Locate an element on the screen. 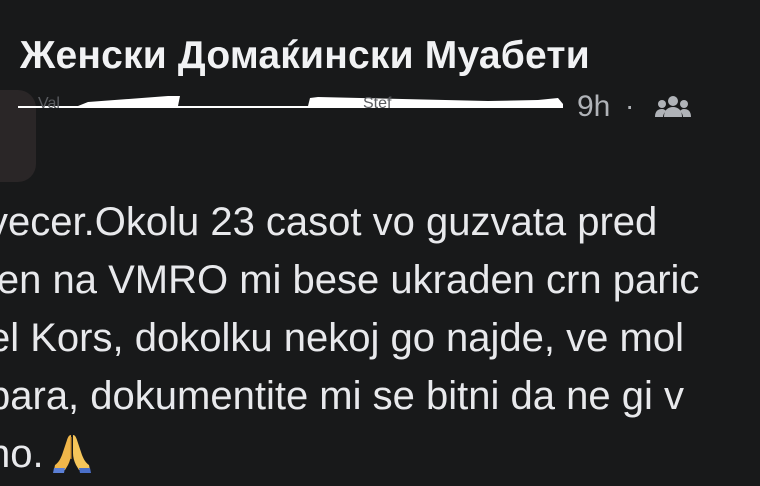 The image size is (760, 486). post-timestamp-link: 9h is located at coordinates (593, 107).